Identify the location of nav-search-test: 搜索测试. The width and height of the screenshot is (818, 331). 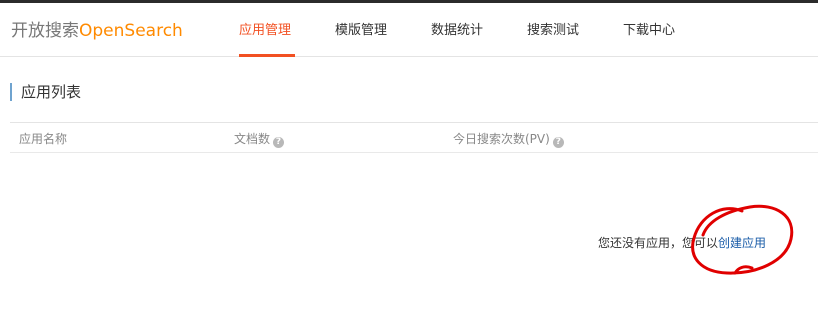
(553, 31).